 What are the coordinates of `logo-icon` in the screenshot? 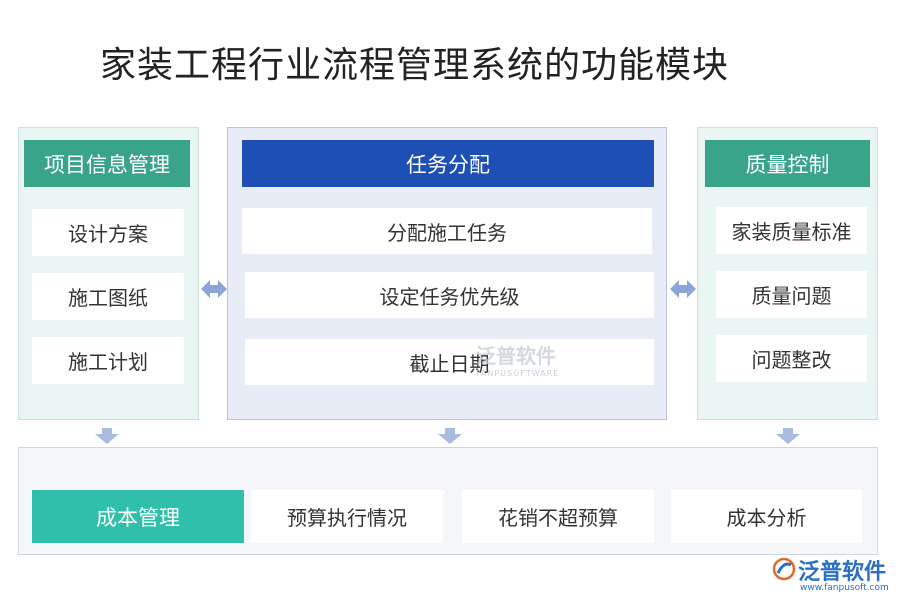 It's located at (784, 569).